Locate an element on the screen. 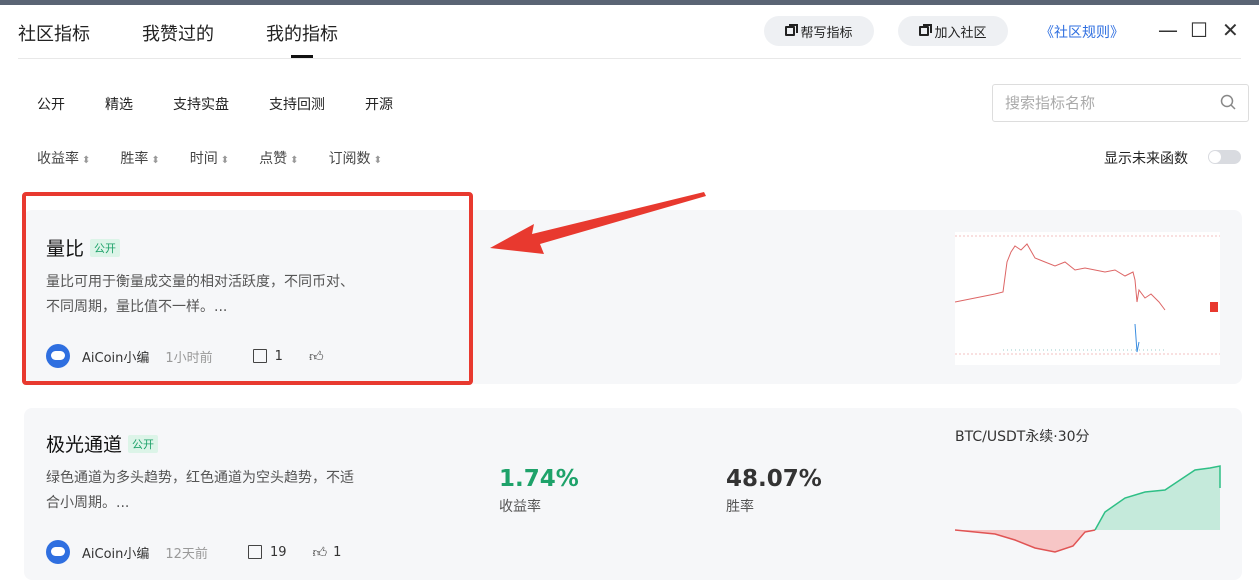 This screenshot has height=587, width=1259. sort-return: 收益率 ⬍ is located at coordinates (63, 158).